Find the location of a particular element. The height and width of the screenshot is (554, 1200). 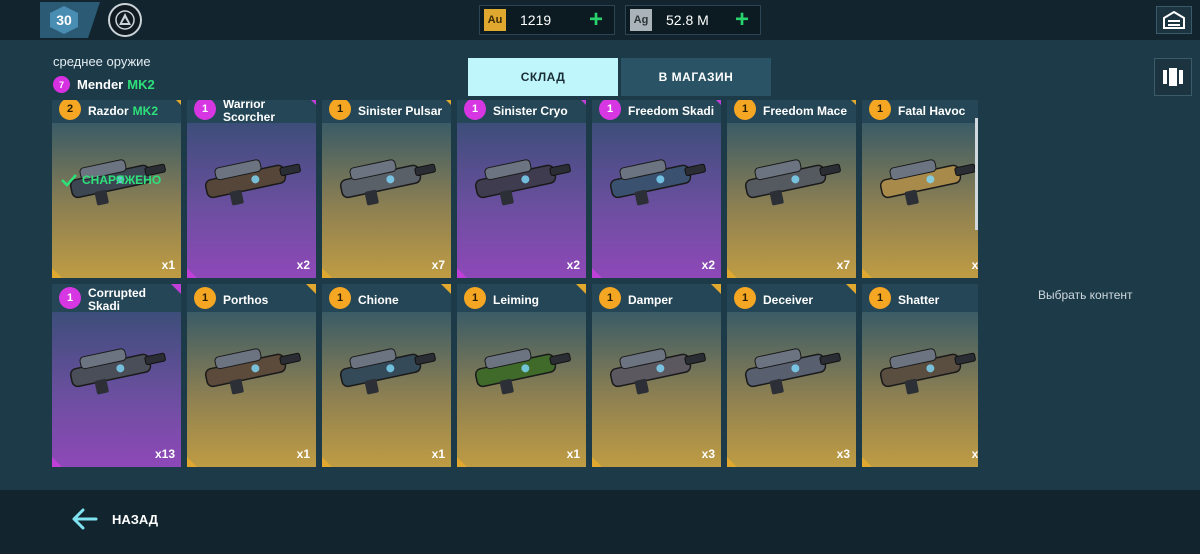

current-weapon-rank: 7 is located at coordinates (61, 84).